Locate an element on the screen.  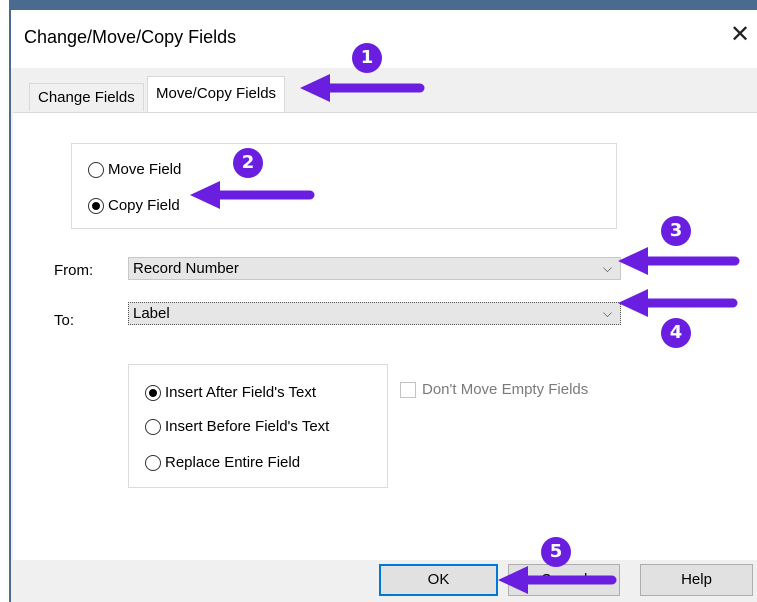
annotation-badge-5: 5 is located at coordinates (556, 552).